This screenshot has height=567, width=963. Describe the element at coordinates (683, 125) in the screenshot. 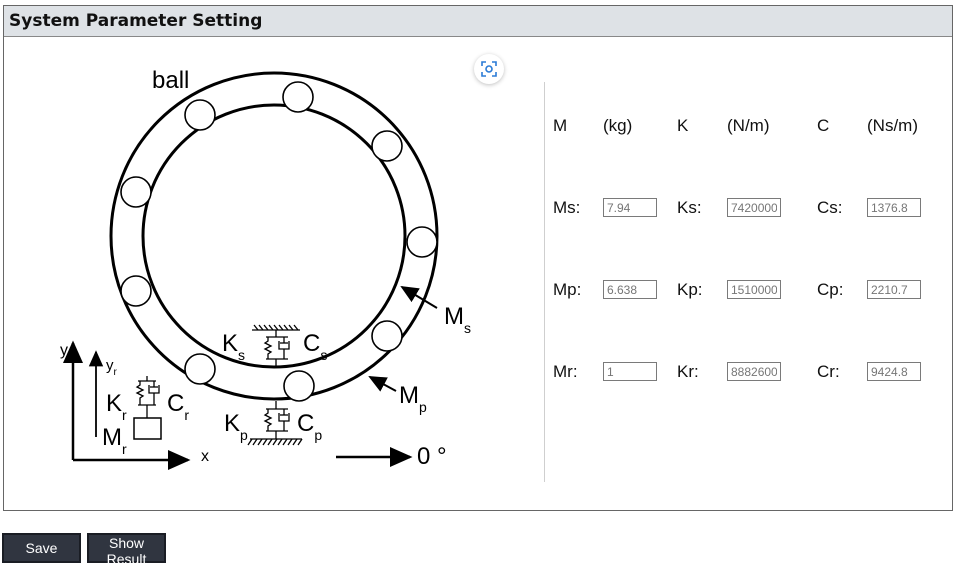

I see `header-k: K` at that location.